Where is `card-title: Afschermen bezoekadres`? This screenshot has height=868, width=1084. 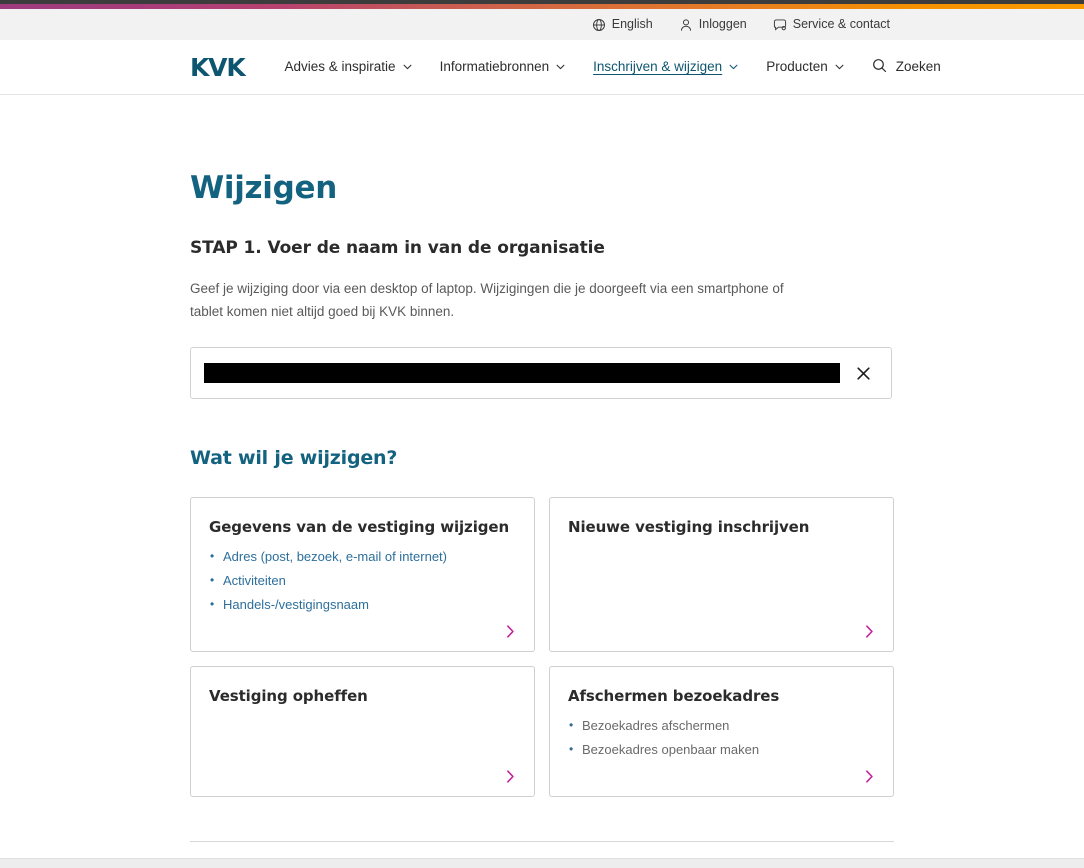 card-title: Afschermen bezoekadres is located at coordinates (674, 695).